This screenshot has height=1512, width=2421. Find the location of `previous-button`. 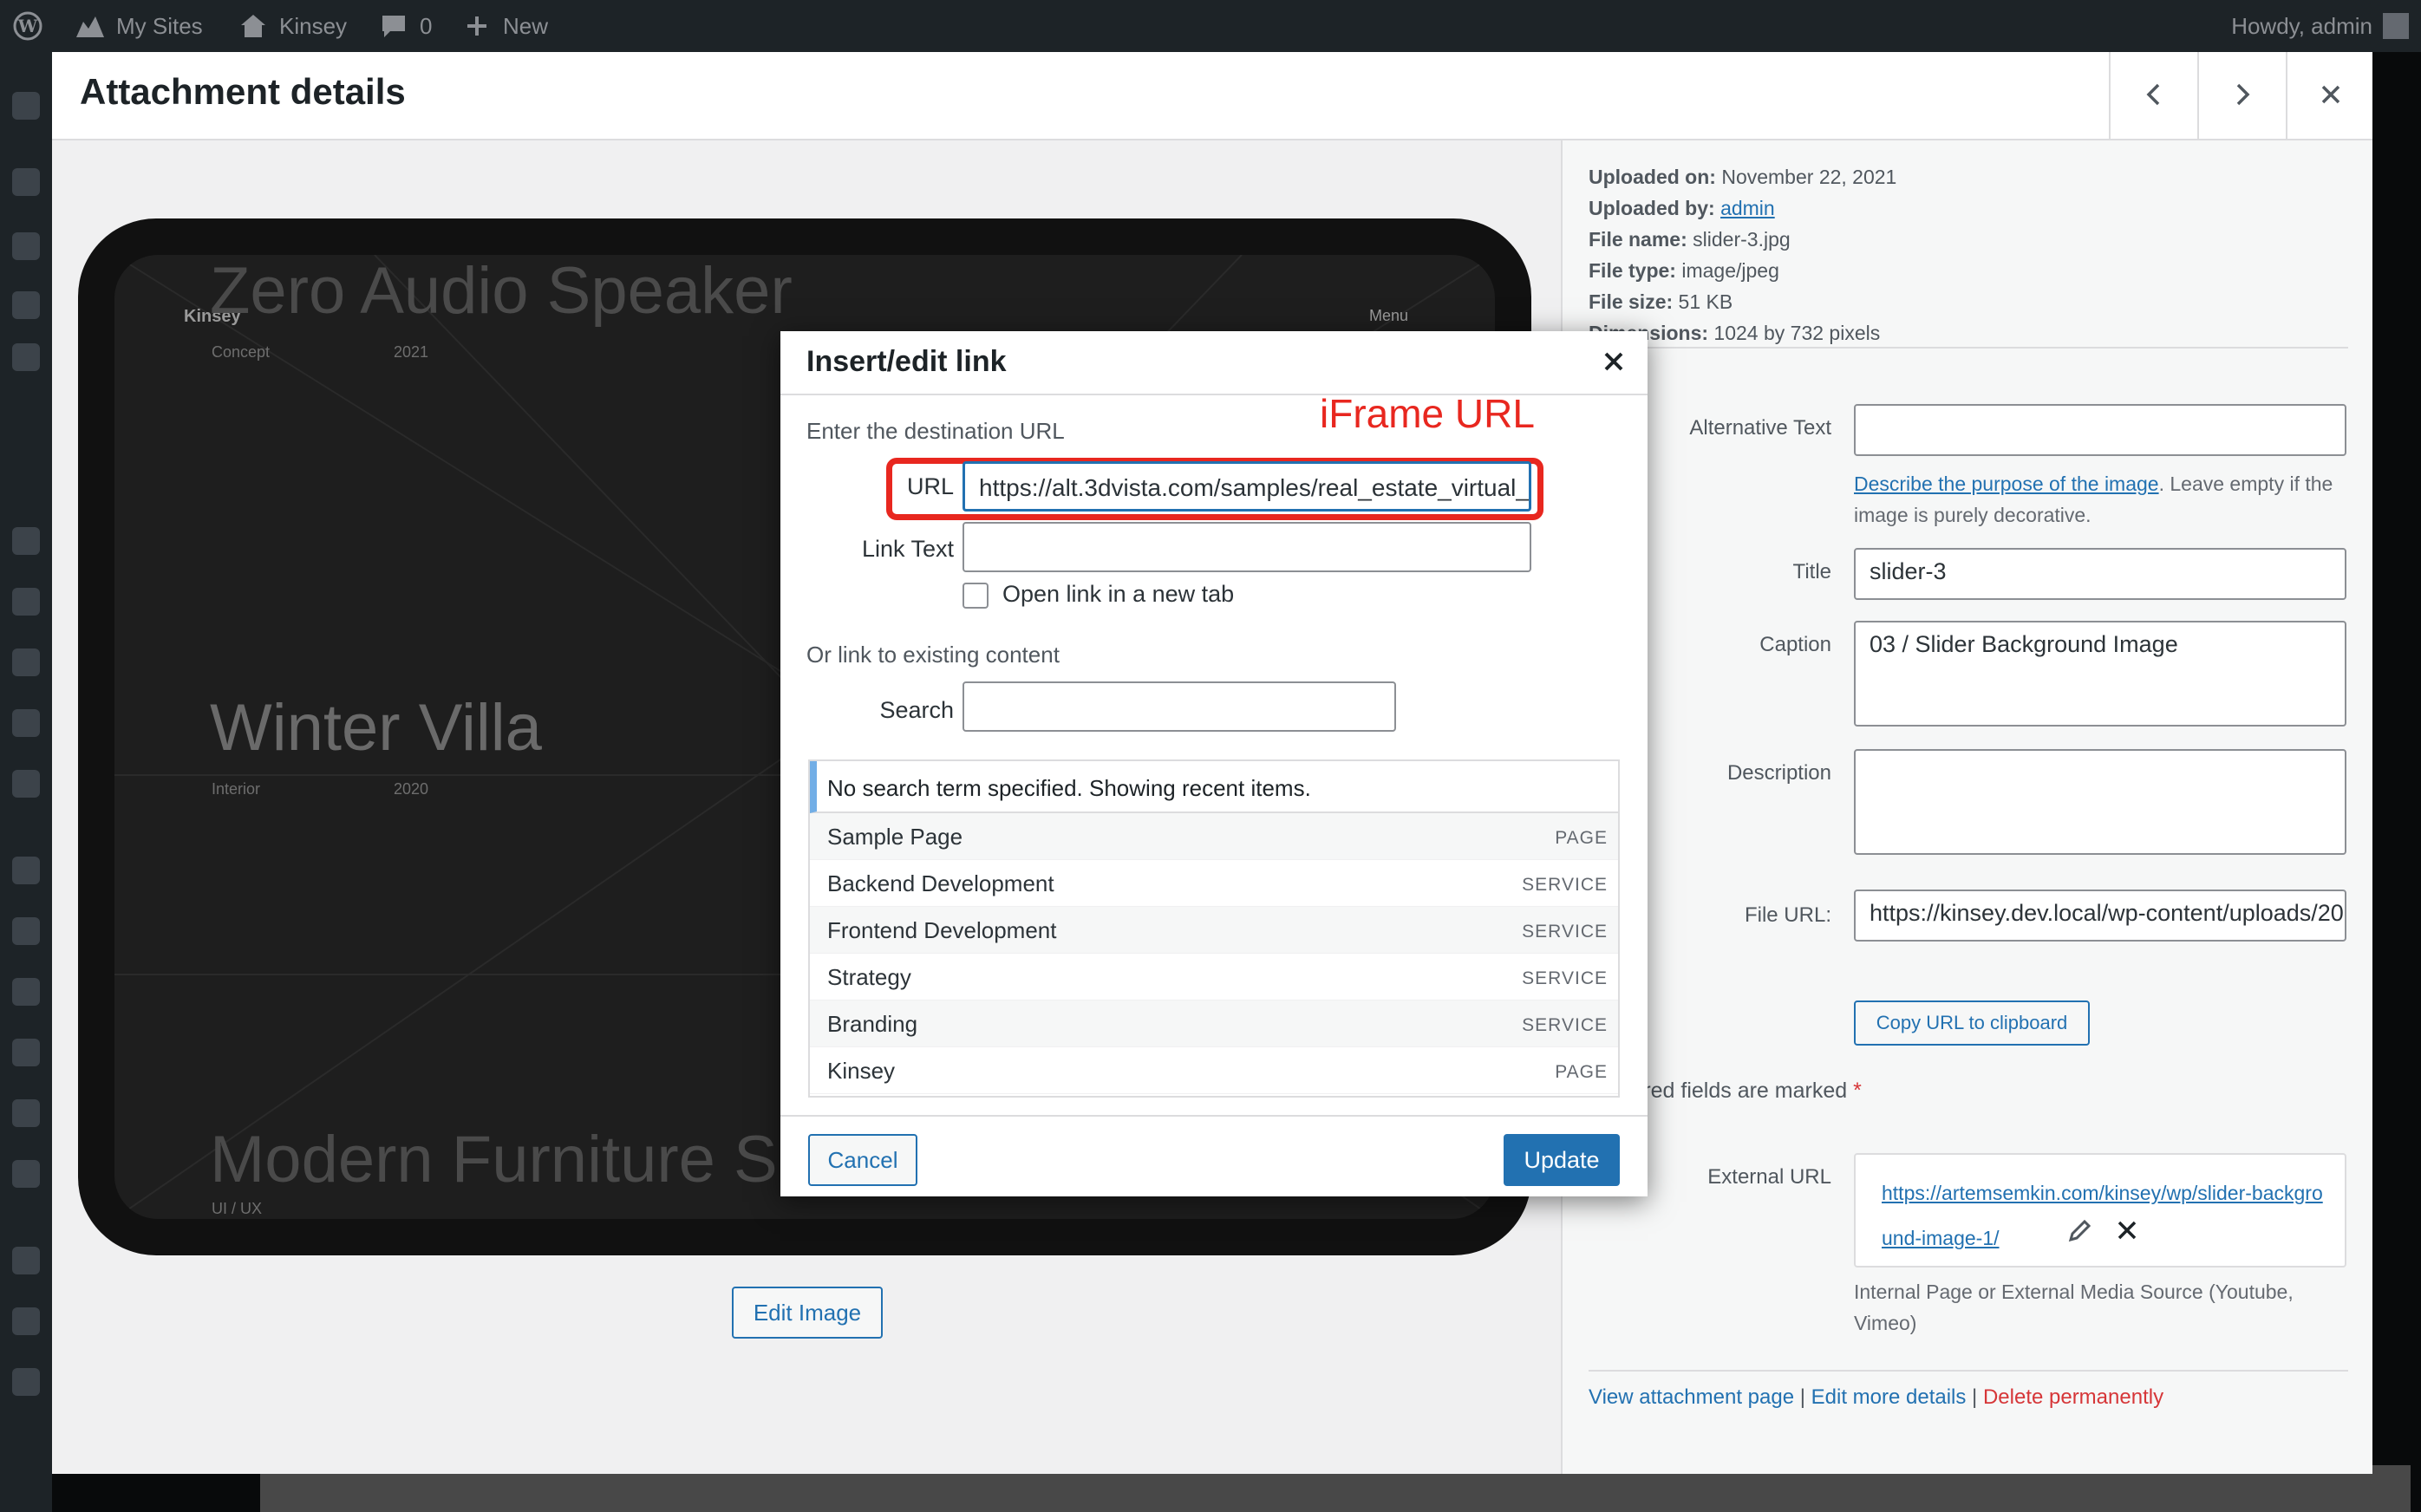

previous-button is located at coordinates (2153, 96).